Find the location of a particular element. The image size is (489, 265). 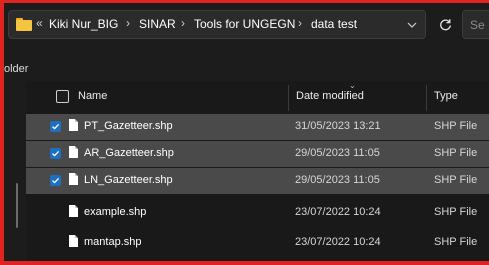

nav-folder-label: older is located at coordinates (16, 69).